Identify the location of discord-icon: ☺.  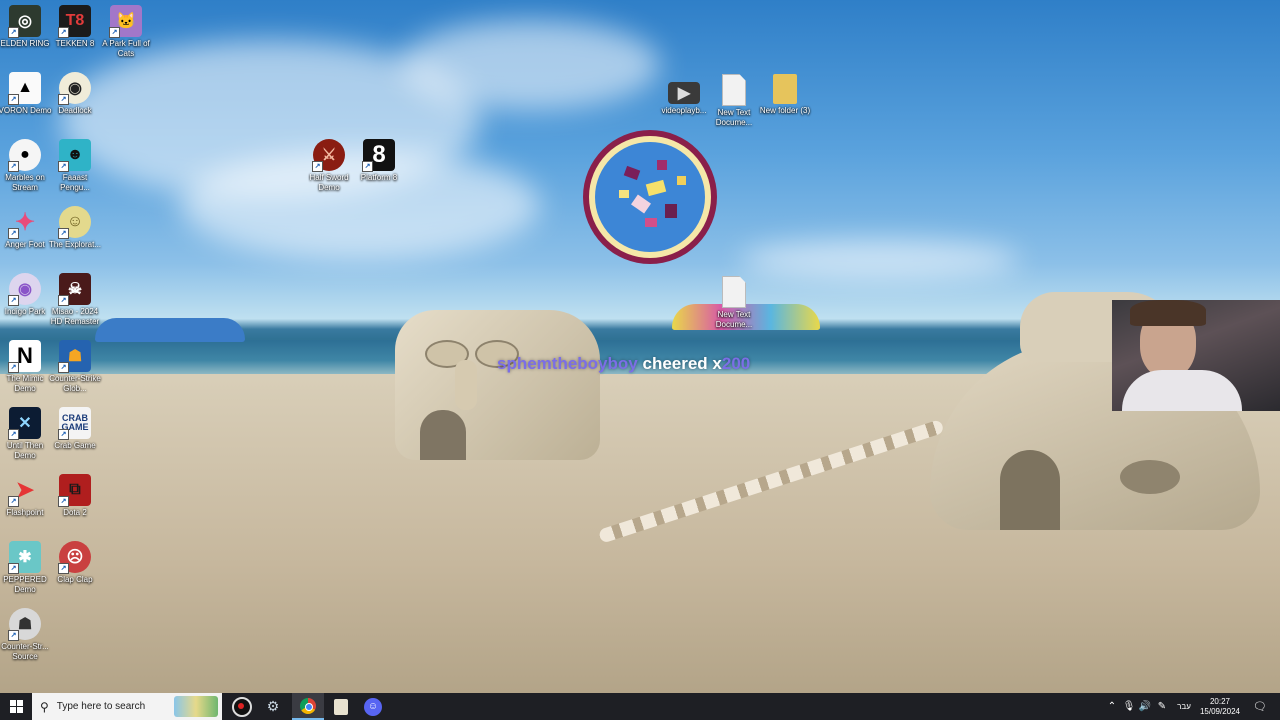
(373, 706).